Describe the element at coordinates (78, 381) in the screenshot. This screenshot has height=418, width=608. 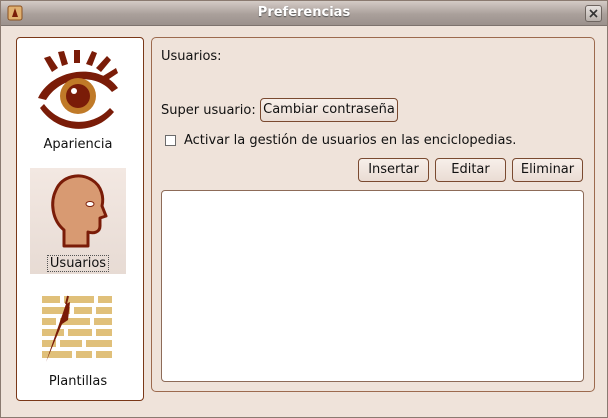
I see `sidebar-item-label: Plantillas` at that location.